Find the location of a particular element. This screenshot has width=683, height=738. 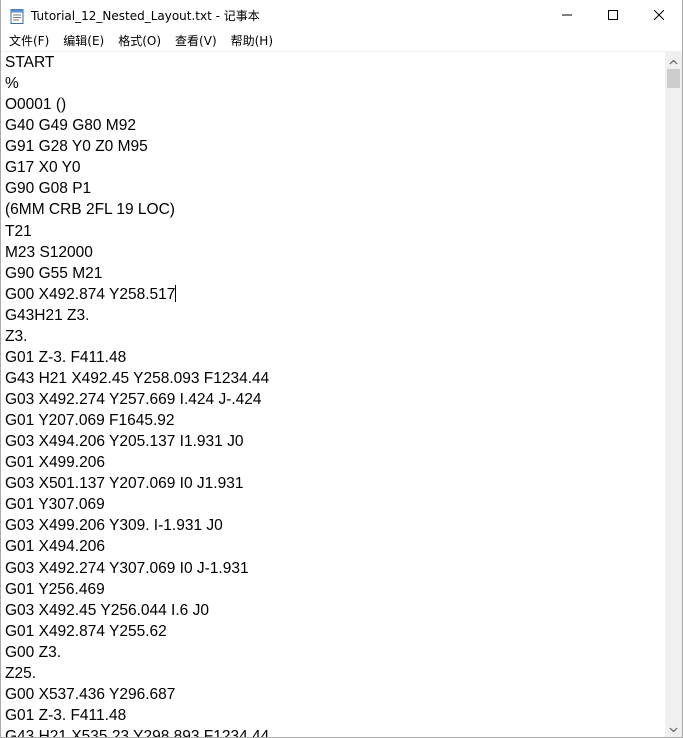

title-bar: Tutorial_12_Nested_Layout.txt - 记事本 is located at coordinates (341, 15).